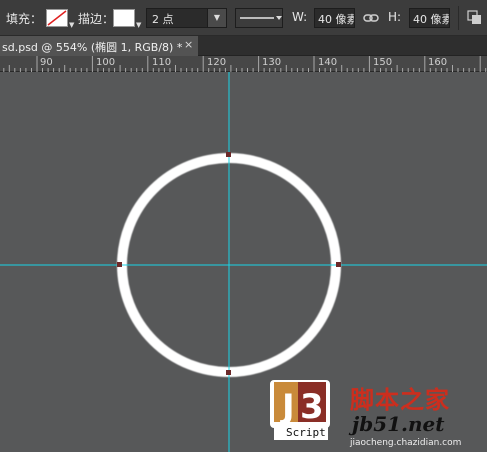 This screenshot has height=452, width=487. I want to click on fill-dropdown-arrow-icon: ▼, so click(71, 25).